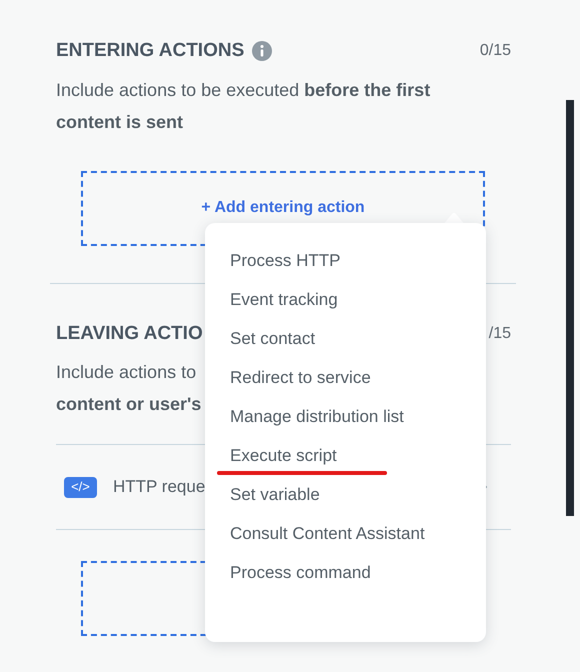  What do you see at coordinates (332, 260) in the screenshot?
I see `menu-item: Process HTTP` at bounding box center [332, 260].